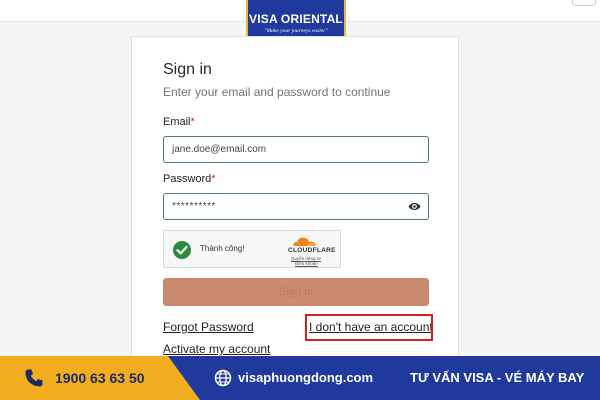 This screenshot has width=600, height=400. Describe the element at coordinates (34, 378) in the screenshot. I see `phone-icon` at that location.